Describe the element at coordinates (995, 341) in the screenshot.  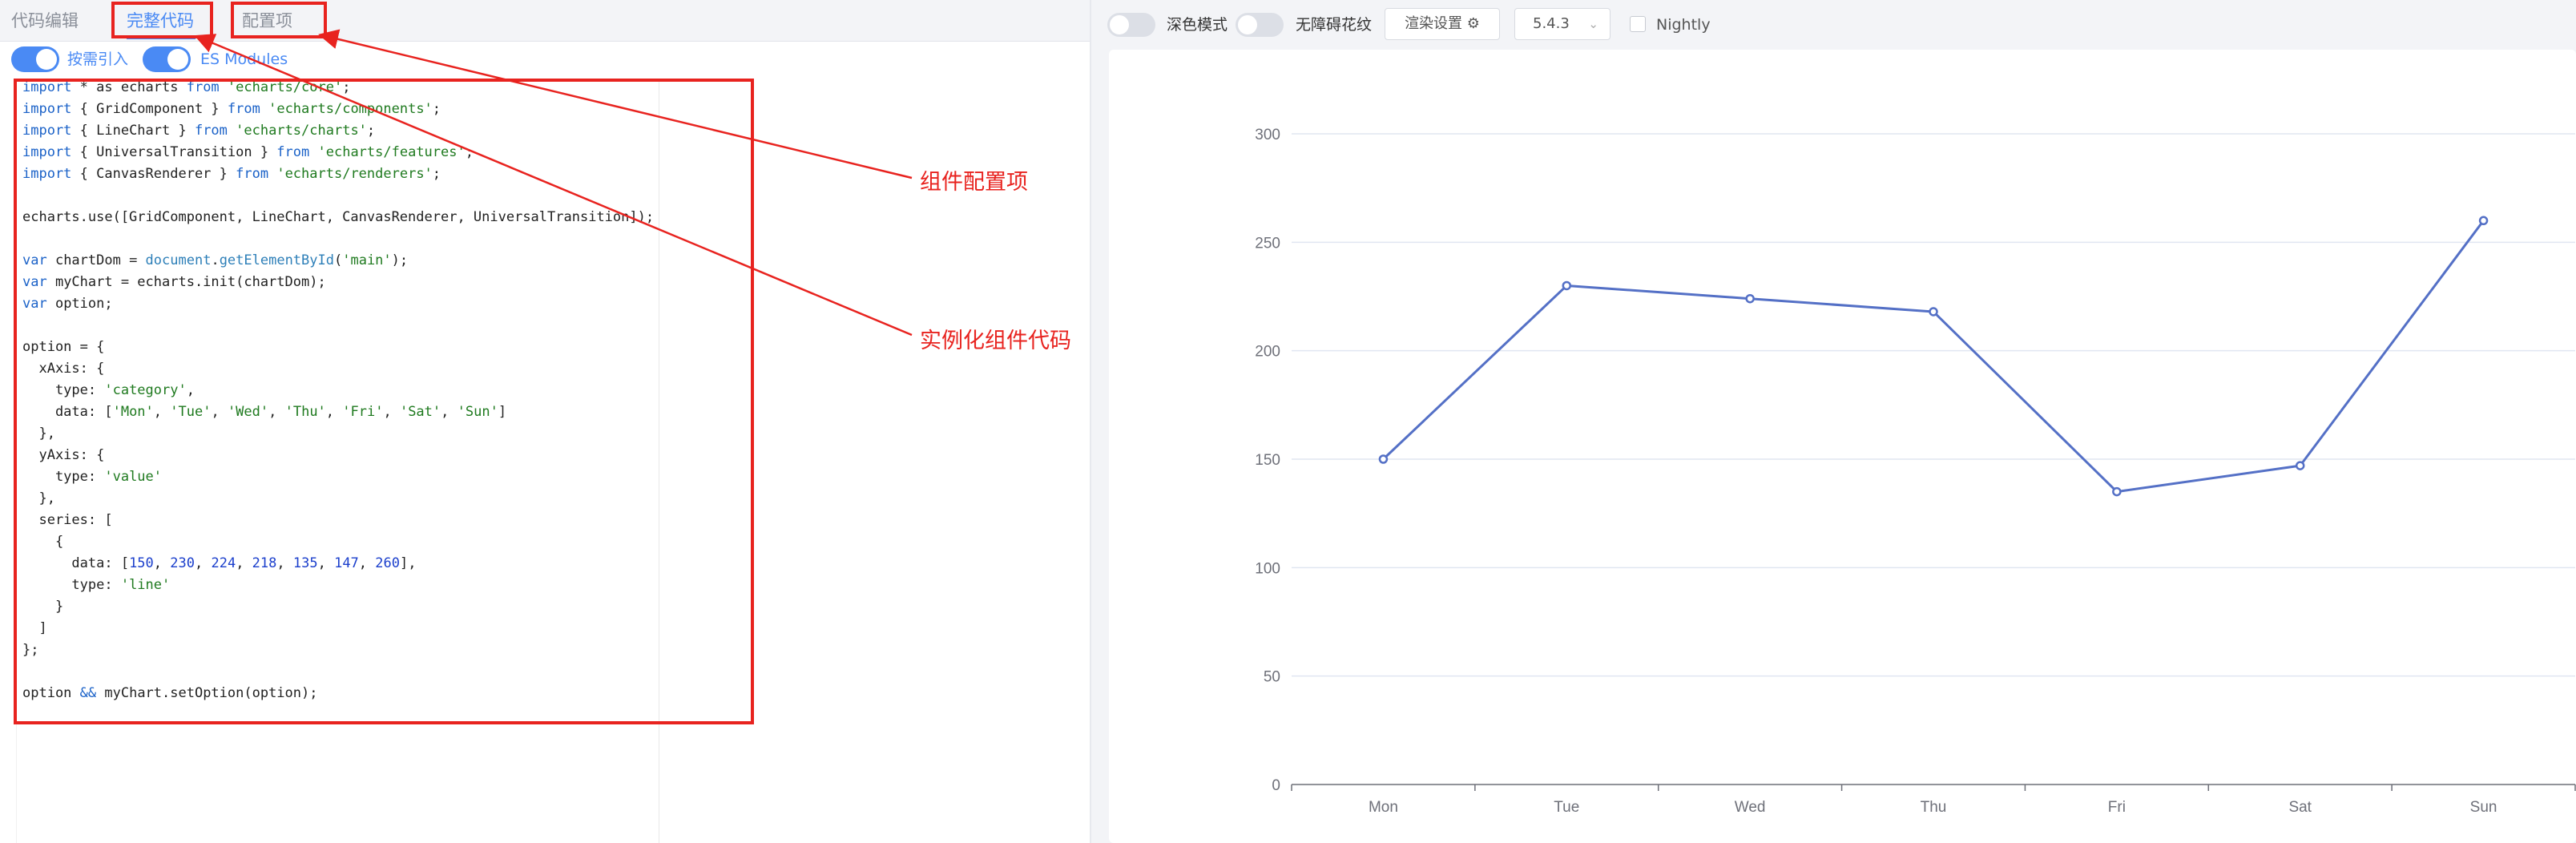
I see `annotation-instantiate-code: 实例化组件代码` at that location.